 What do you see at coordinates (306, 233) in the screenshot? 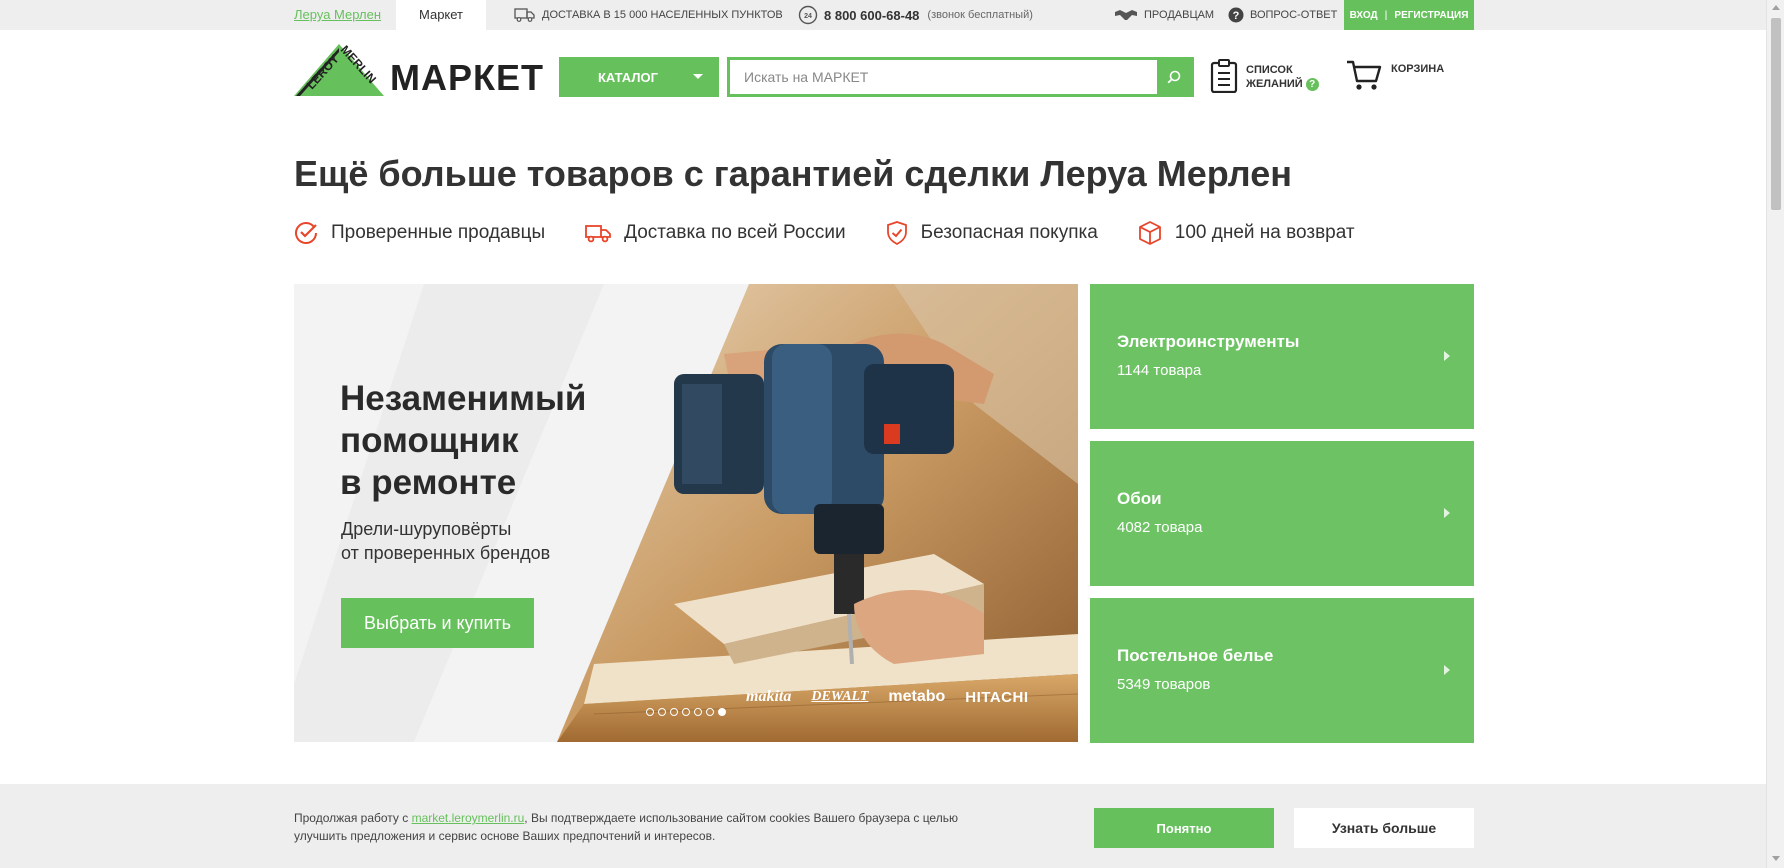
I see `check-circle-icon` at bounding box center [306, 233].